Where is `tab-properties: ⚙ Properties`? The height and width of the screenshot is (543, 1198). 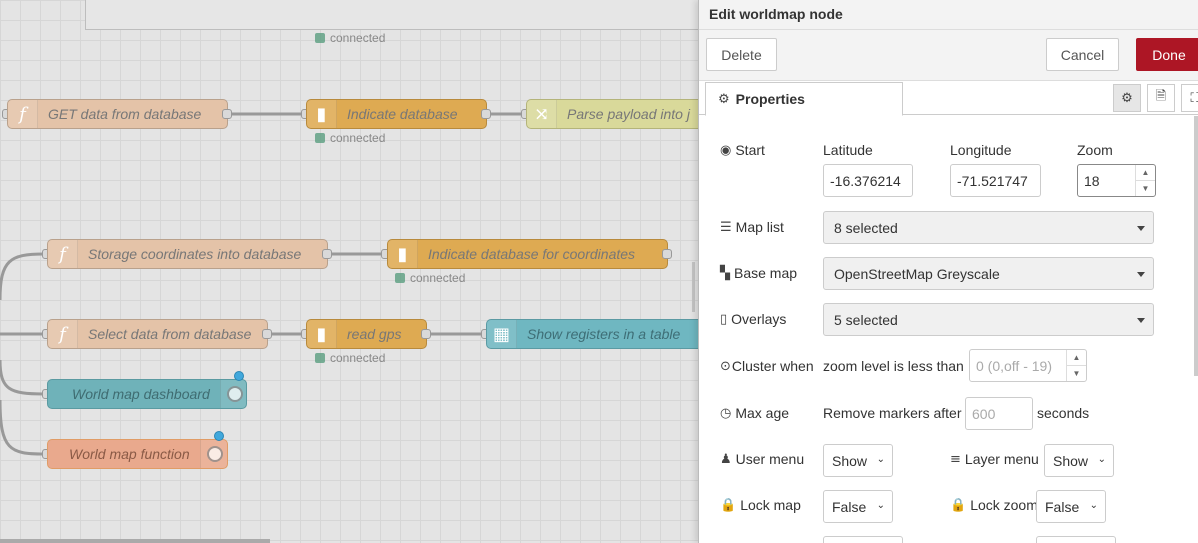 tab-properties: ⚙ Properties is located at coordinates (804, 99).